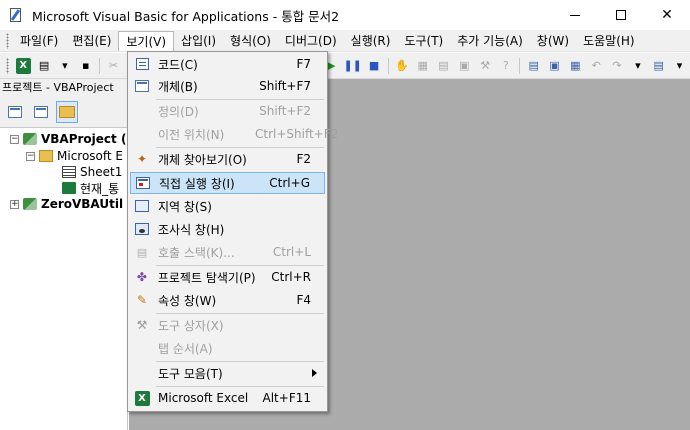  Describe the element at coordinates (443, 66) in the screenshot. I see `properties-toolbar-icon: ▤` at that location.